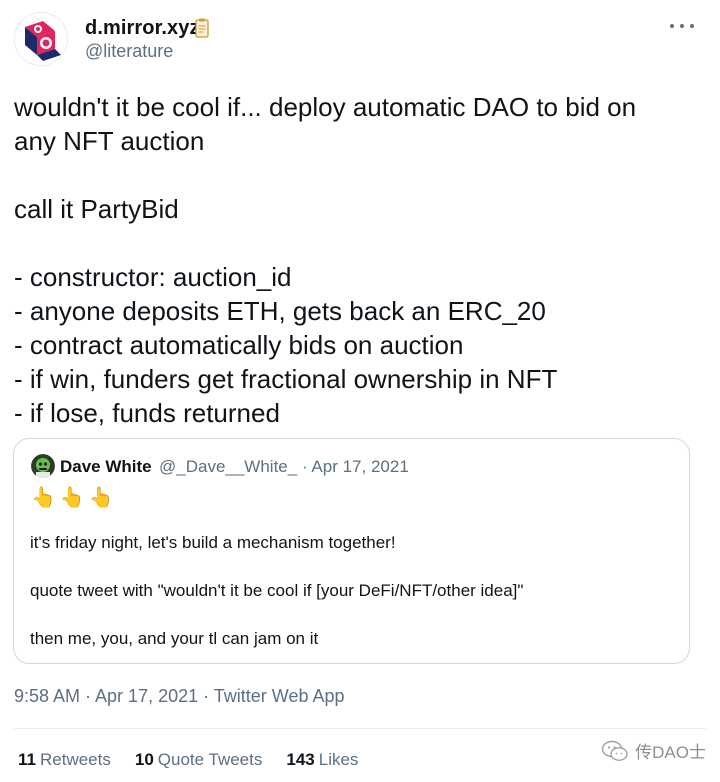 The image size is (720, 782). What do you see at coordinates (74, 498) in the screenshot?
I see `pointing-up-emoji: 👆👆👆` at bounding box center [74, 498].